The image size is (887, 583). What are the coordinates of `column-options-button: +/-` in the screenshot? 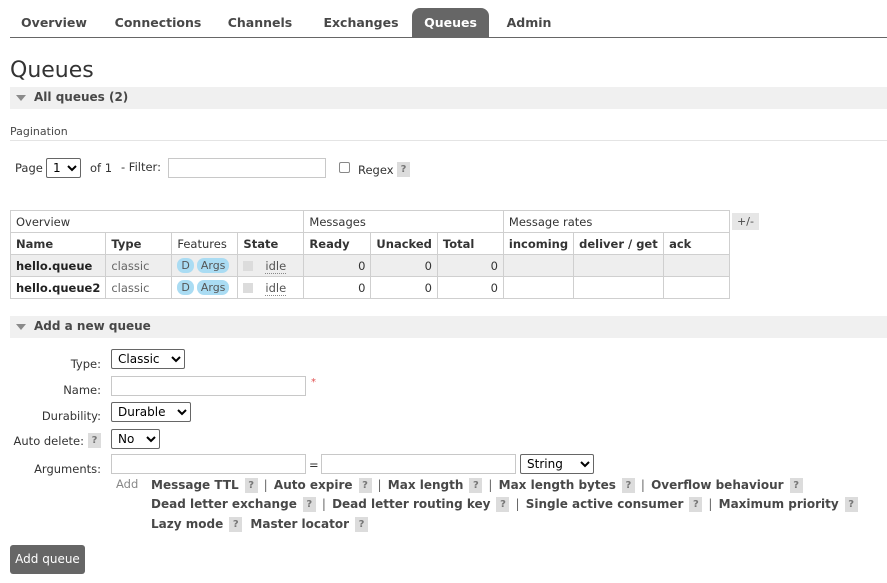 It's located at (745, 221).